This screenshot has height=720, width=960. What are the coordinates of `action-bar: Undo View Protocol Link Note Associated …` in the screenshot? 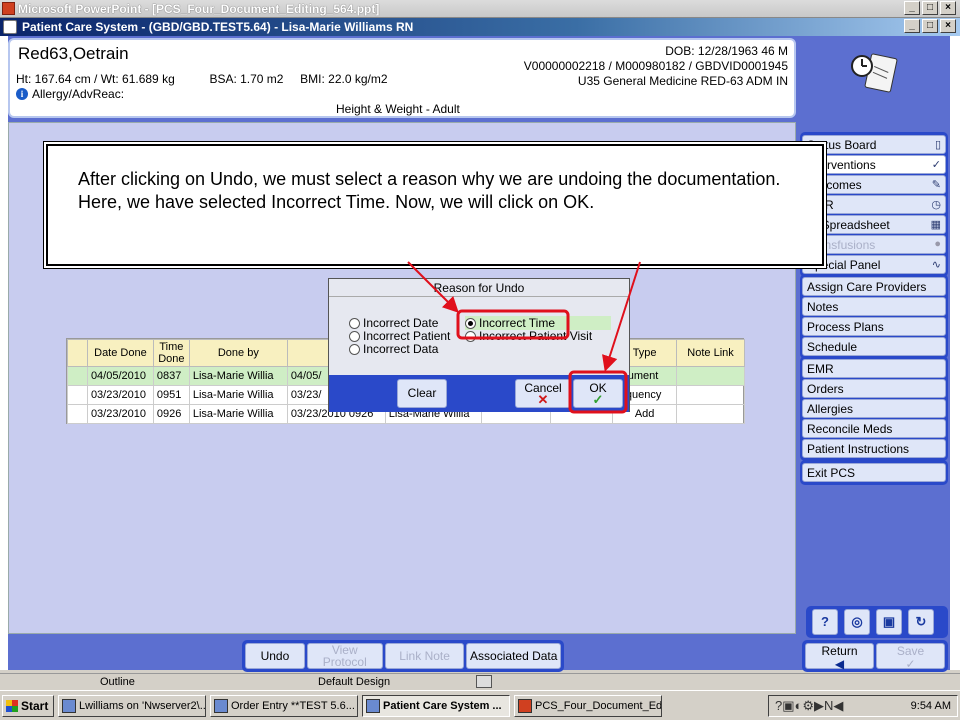 It's located at (403, 656).